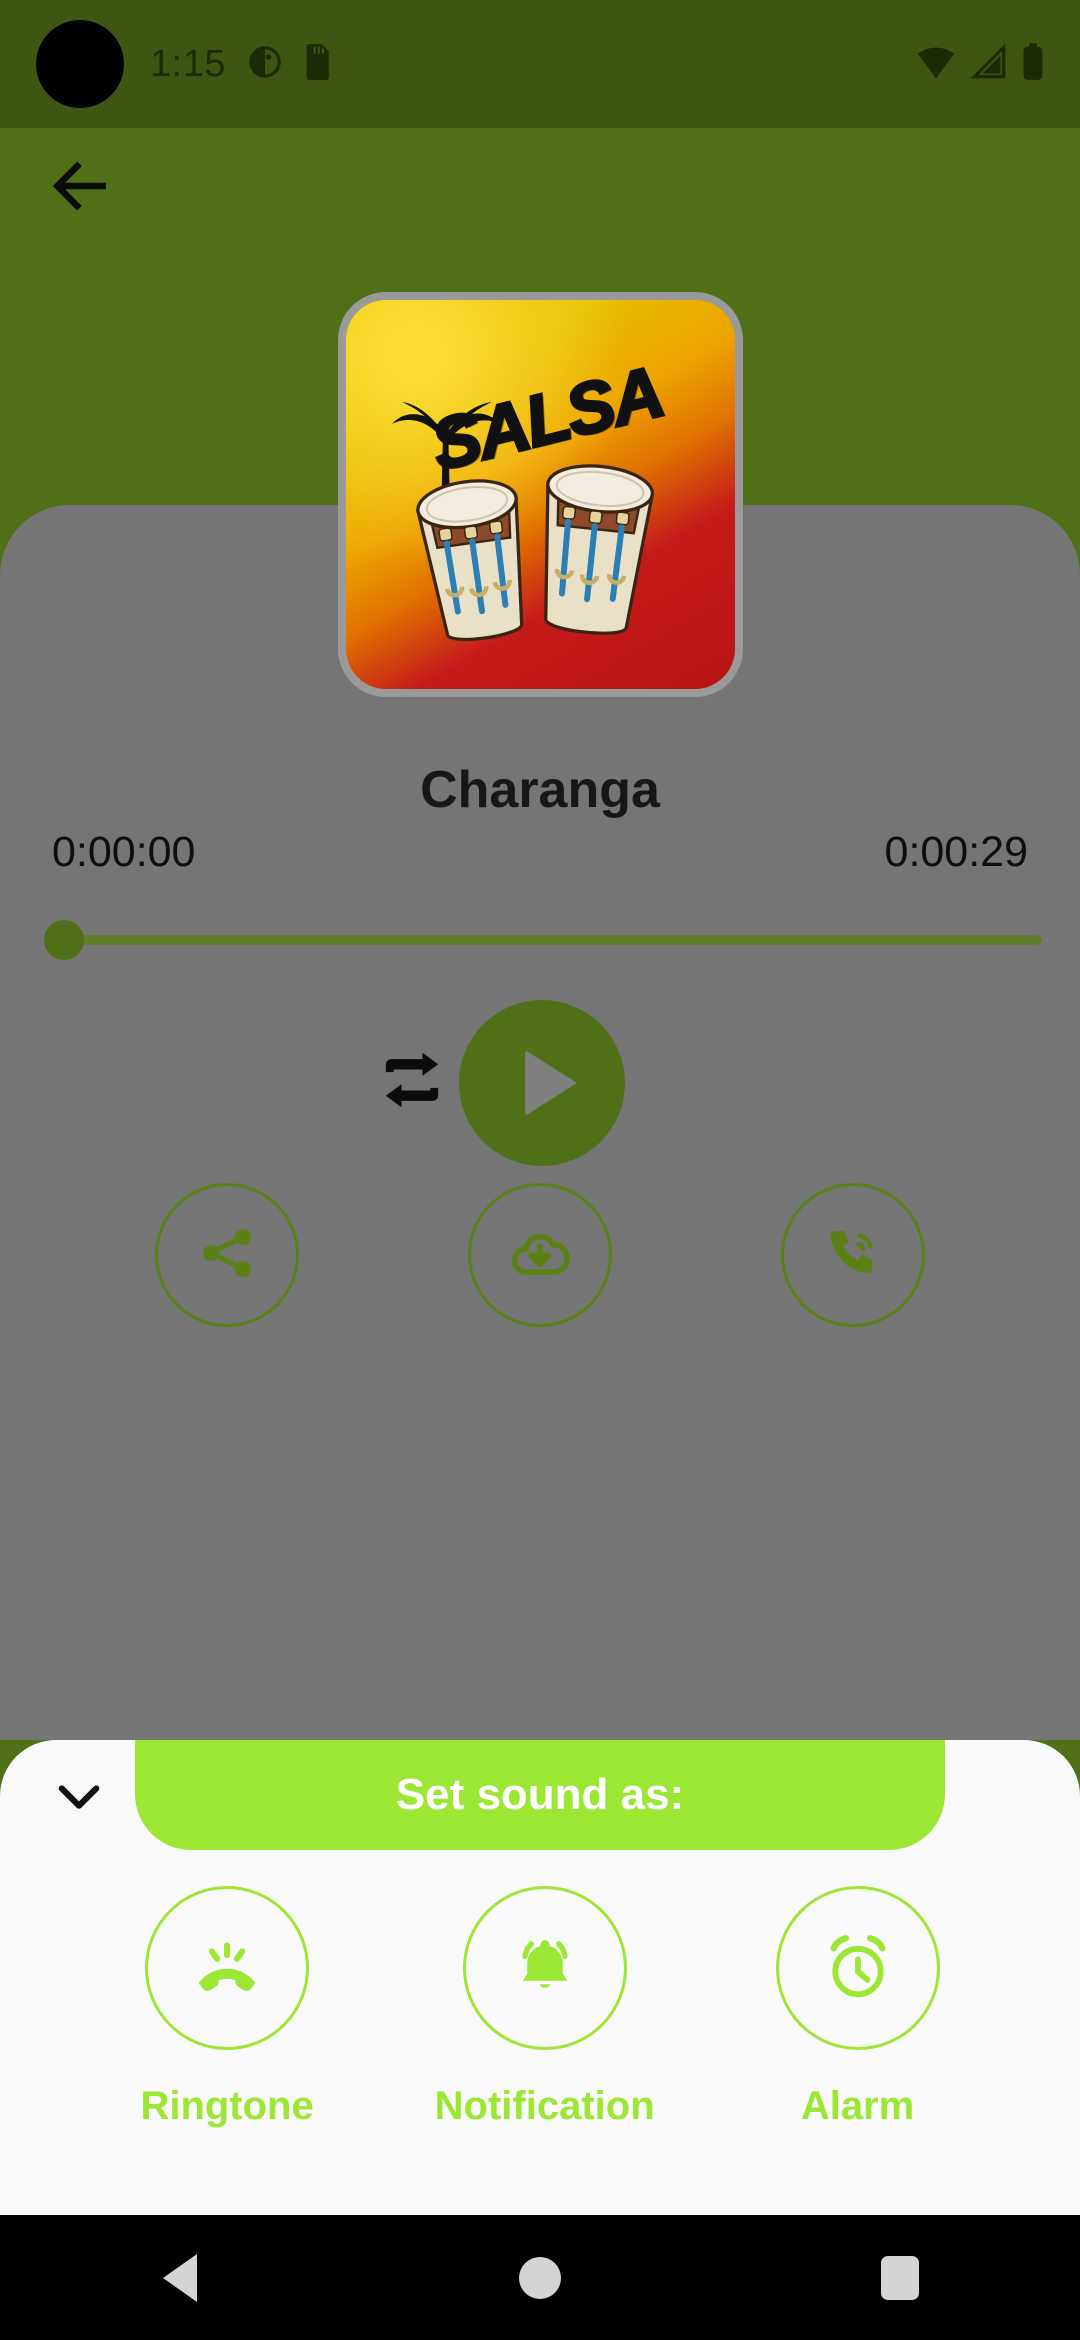 The width and height of the screenshot is (1080, 2340). I want to click on battery-icon, so click(1033, 64).